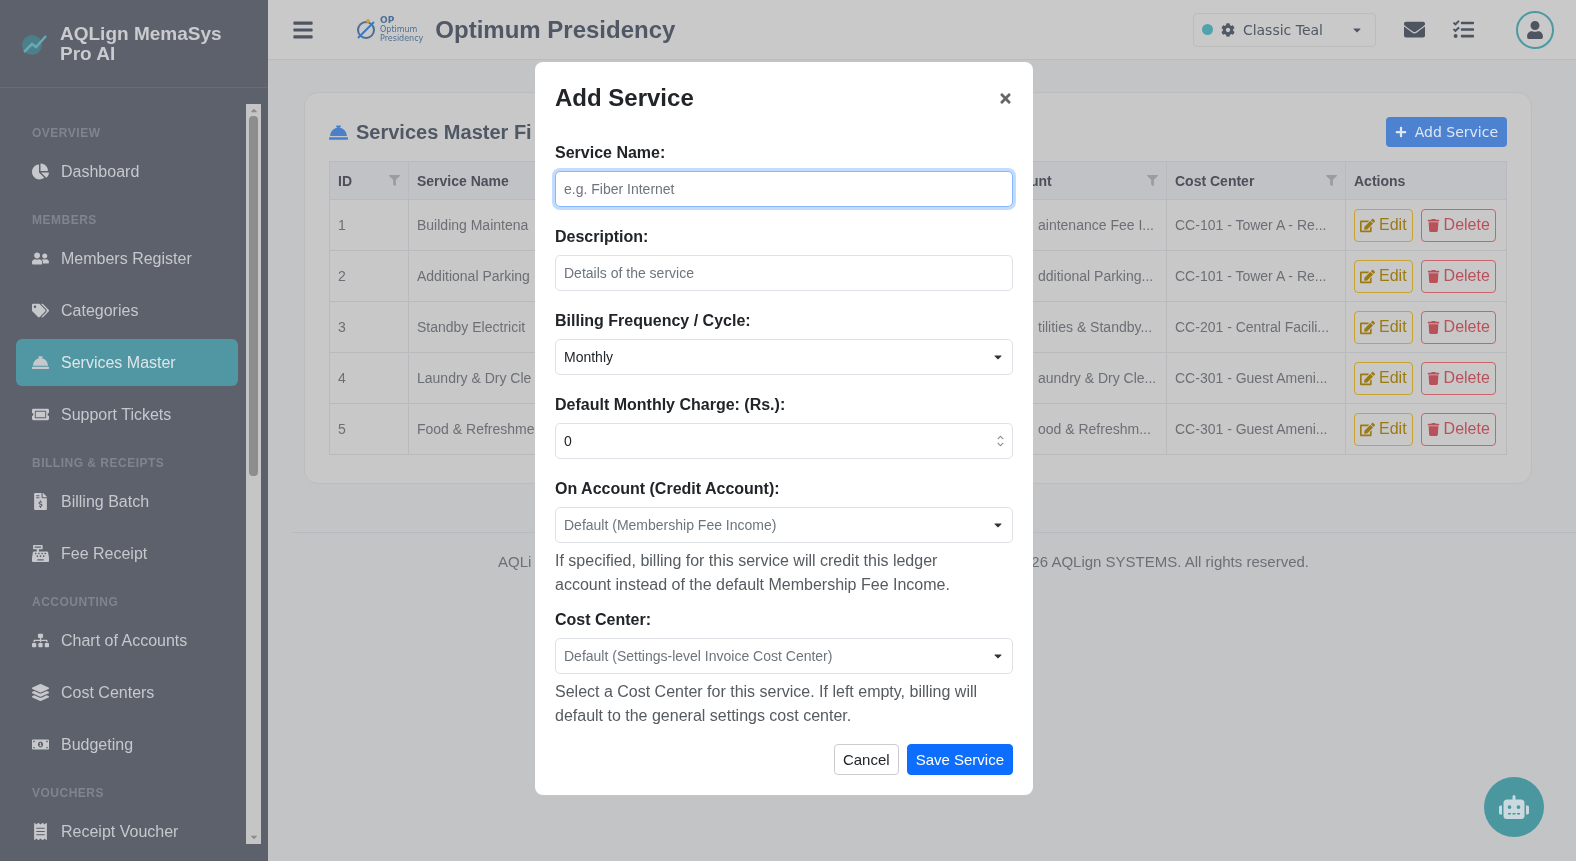 The image size is (1576, 861). I want to click on column-header: ID, so click(369, 180).